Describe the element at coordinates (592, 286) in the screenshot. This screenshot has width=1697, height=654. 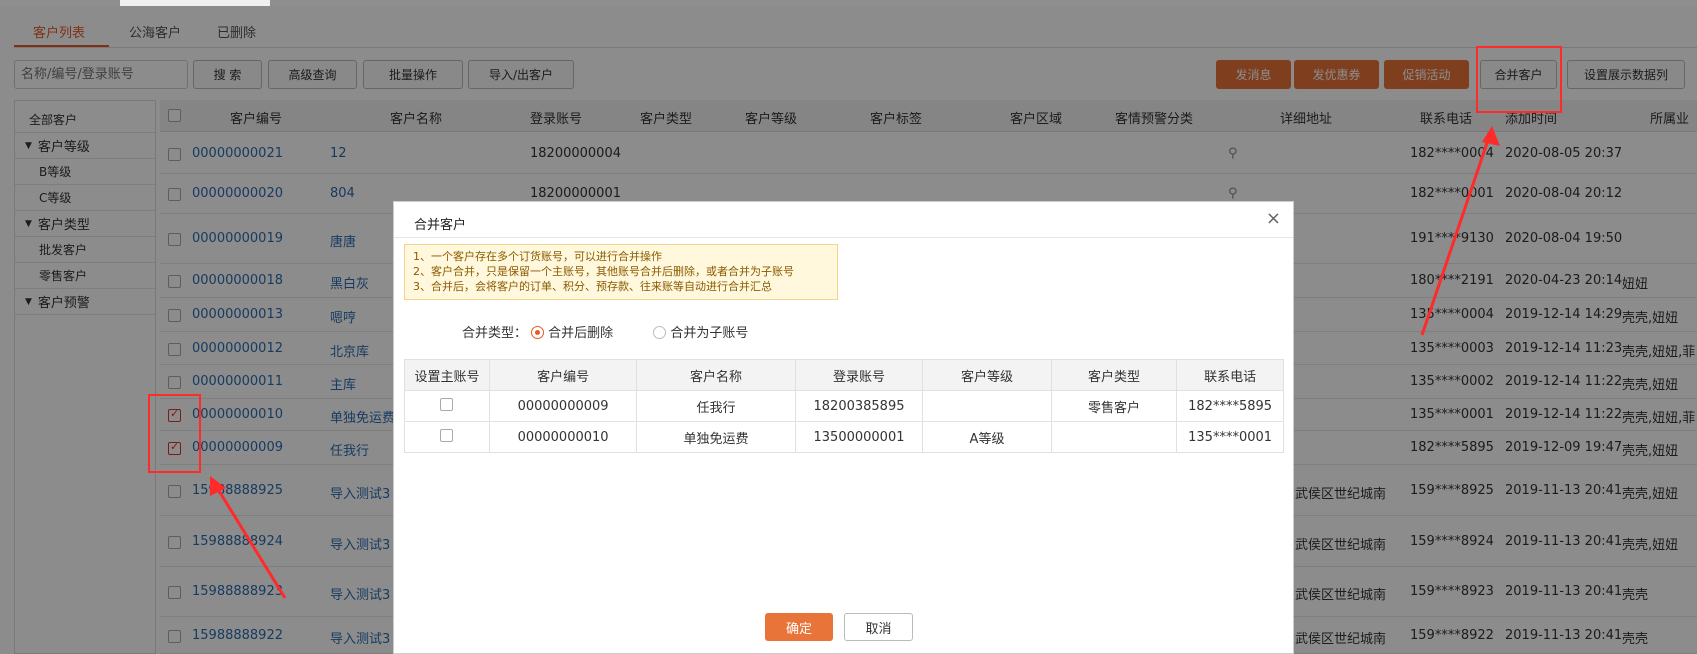
I see `notice-line: 3、合并后，会将客户的订单、积分、预存款、往来账等自动进行合并汇总` at that location.